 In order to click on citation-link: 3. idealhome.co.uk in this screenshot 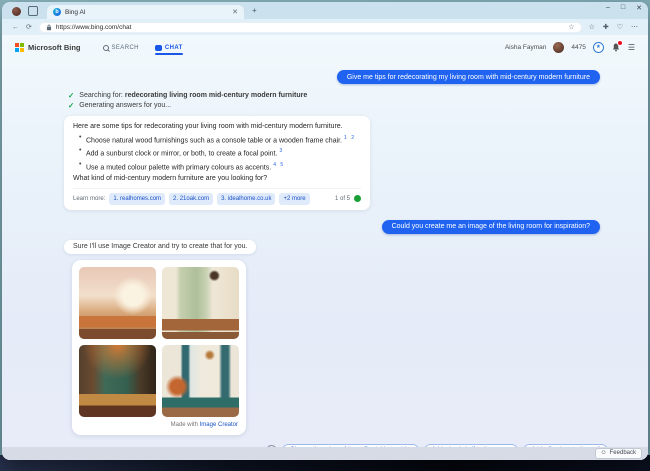, I will do `click(246, 198)`.